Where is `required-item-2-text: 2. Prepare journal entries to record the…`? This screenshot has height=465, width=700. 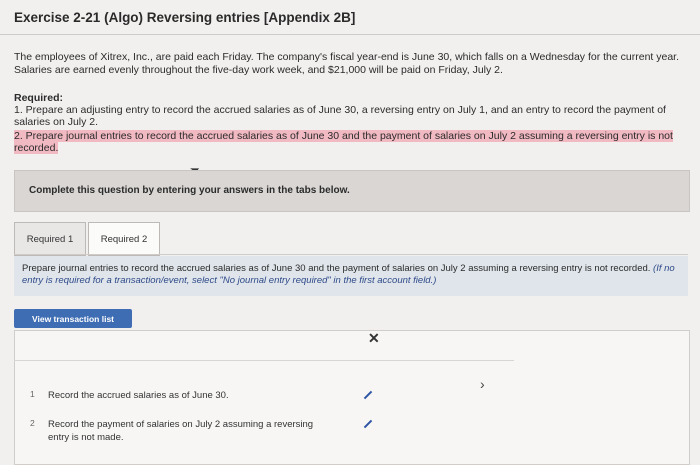
required-item-2-text: 2. Prepare journal entries to record the… is located at coordinates (343, 142).